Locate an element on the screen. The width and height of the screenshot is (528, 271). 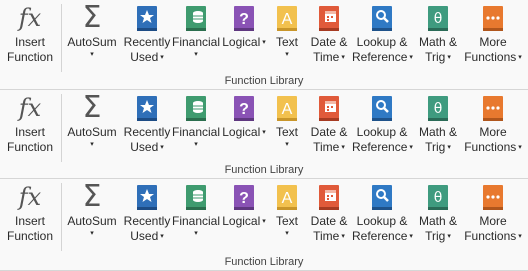
fx-icon: fx is located at coordinates (30, 197).